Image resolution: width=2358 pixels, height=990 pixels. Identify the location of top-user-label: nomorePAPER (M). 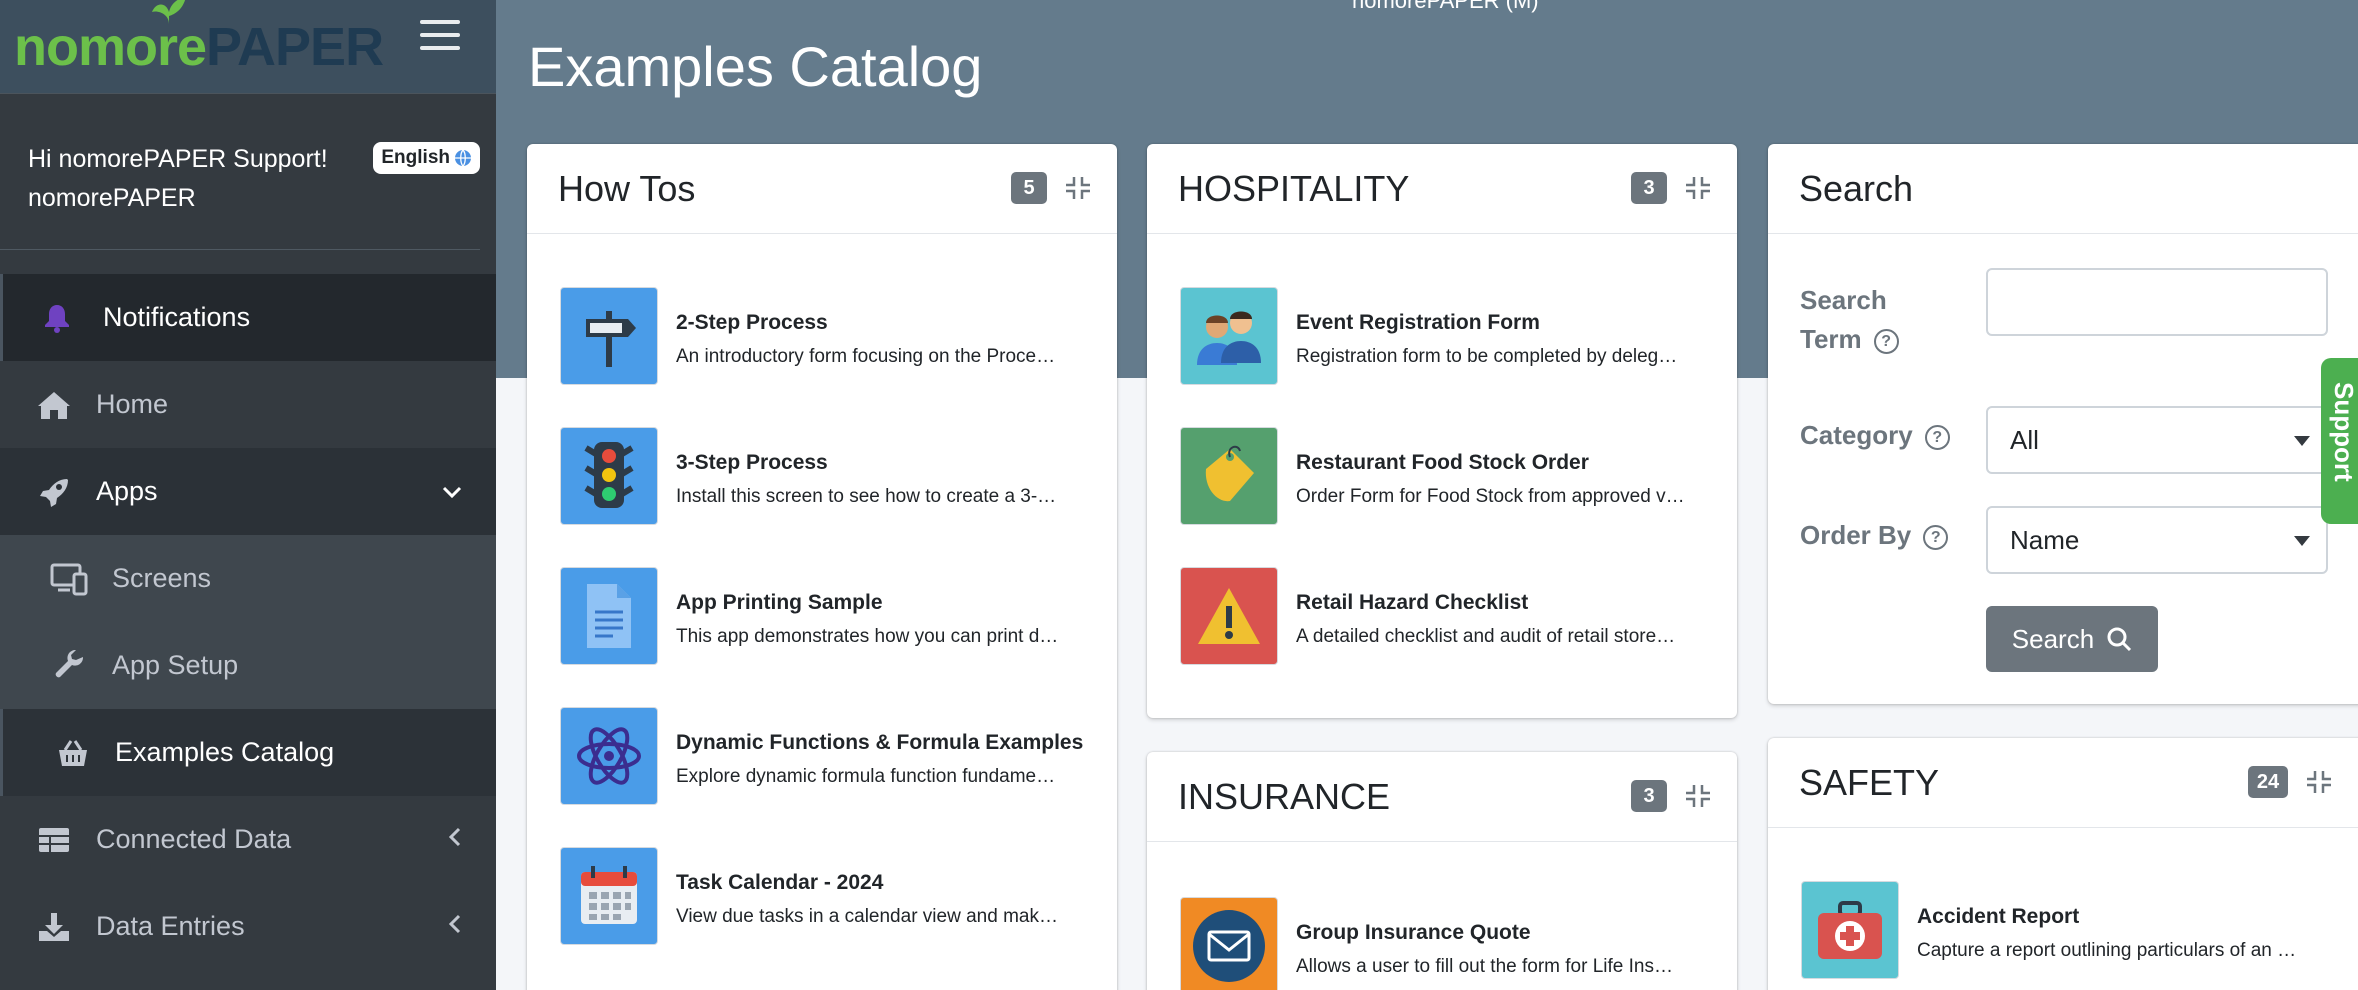
(1445, 6).